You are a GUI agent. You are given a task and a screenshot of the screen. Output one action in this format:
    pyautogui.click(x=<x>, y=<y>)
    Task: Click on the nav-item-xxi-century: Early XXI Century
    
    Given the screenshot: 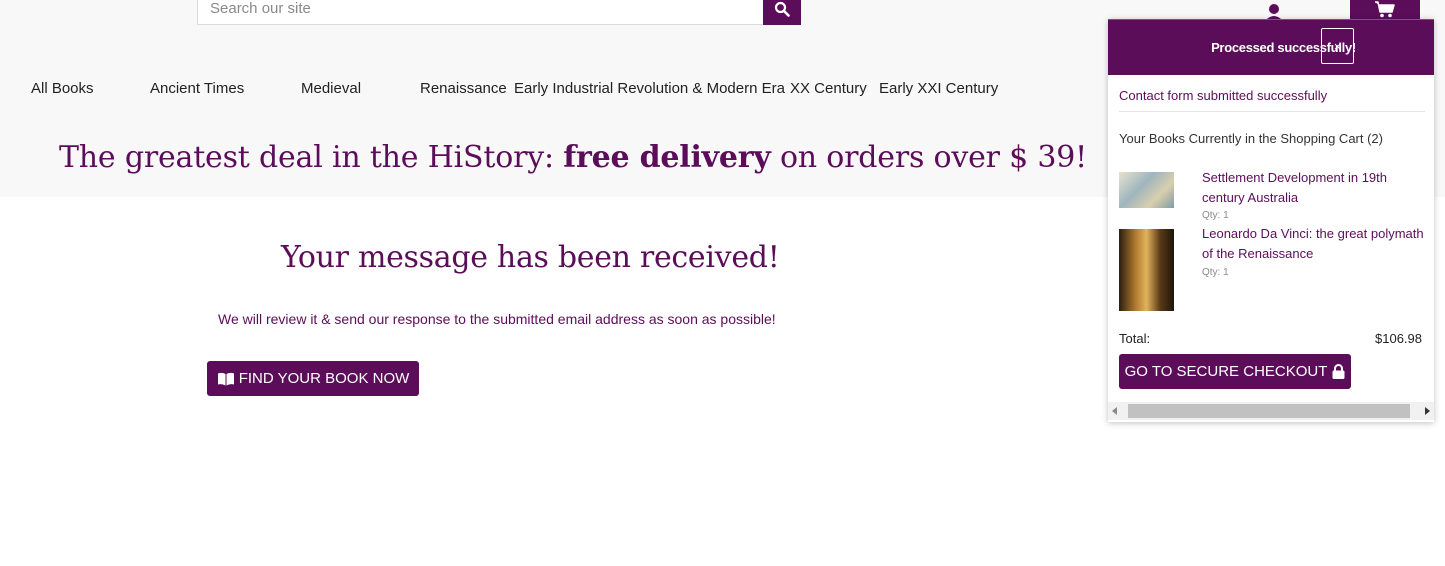 What is the action you would take?
    pyautogui.click(x=938, y=88)
    